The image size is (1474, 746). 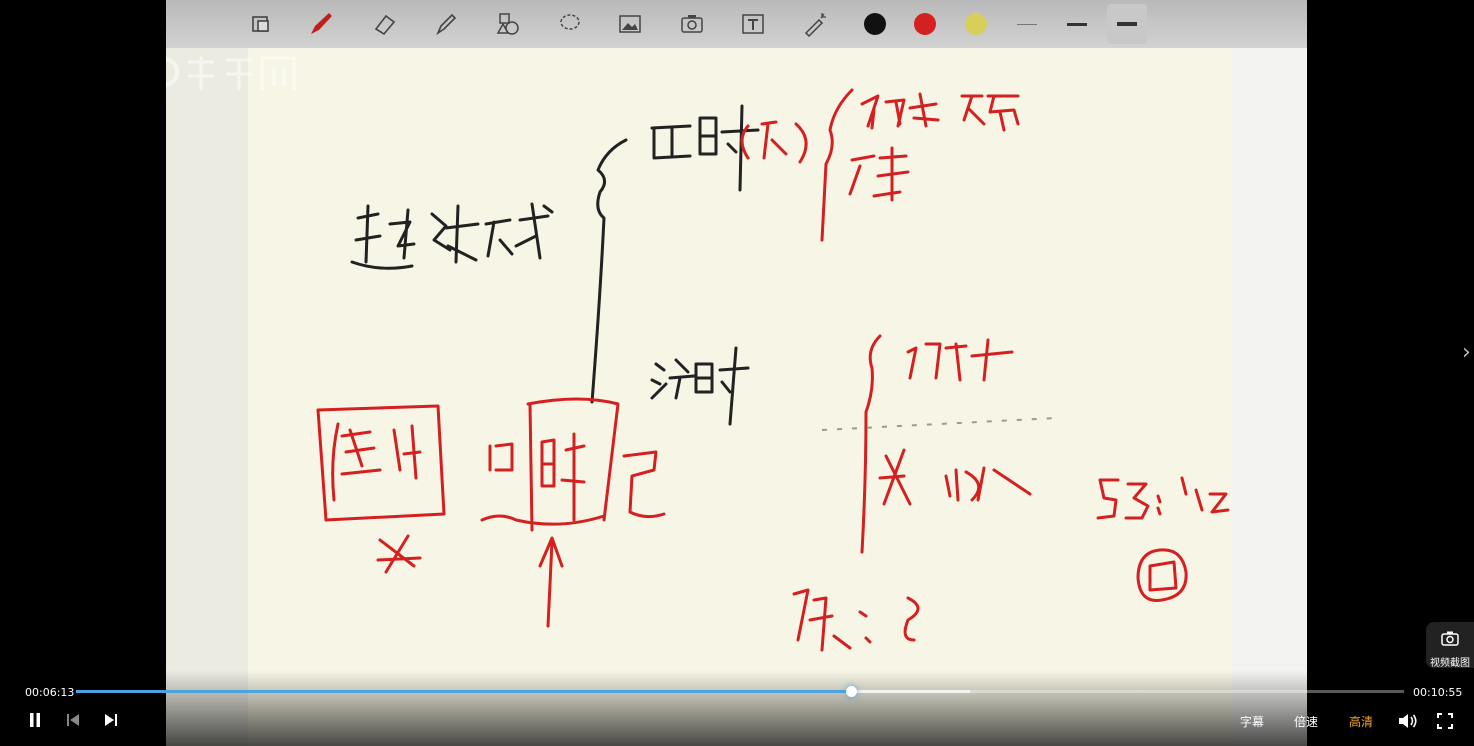 I want to click on volume-icon, so click(x=1408, y=723).